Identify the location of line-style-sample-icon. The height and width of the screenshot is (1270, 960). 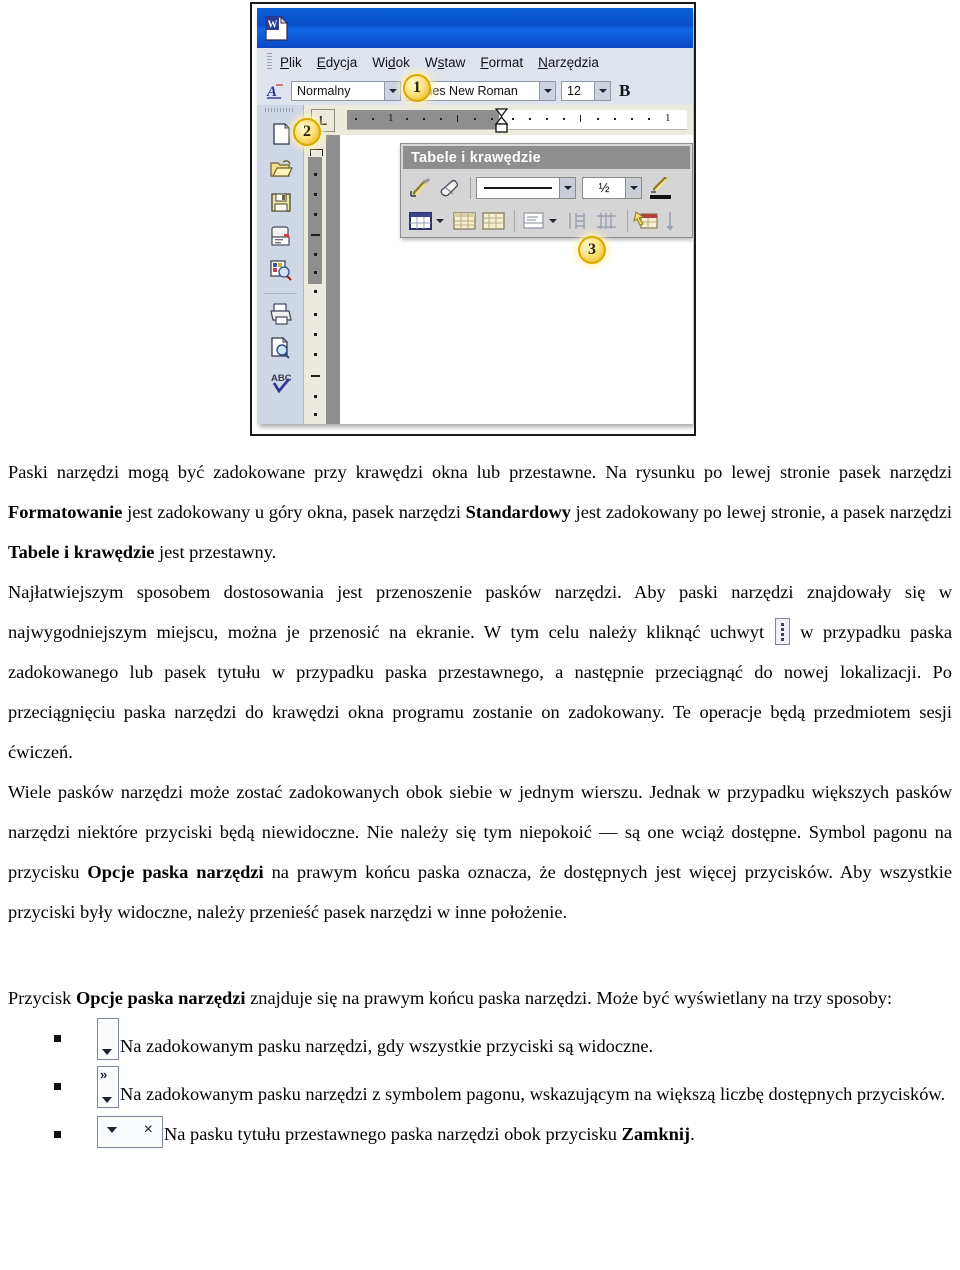
(518, 187).